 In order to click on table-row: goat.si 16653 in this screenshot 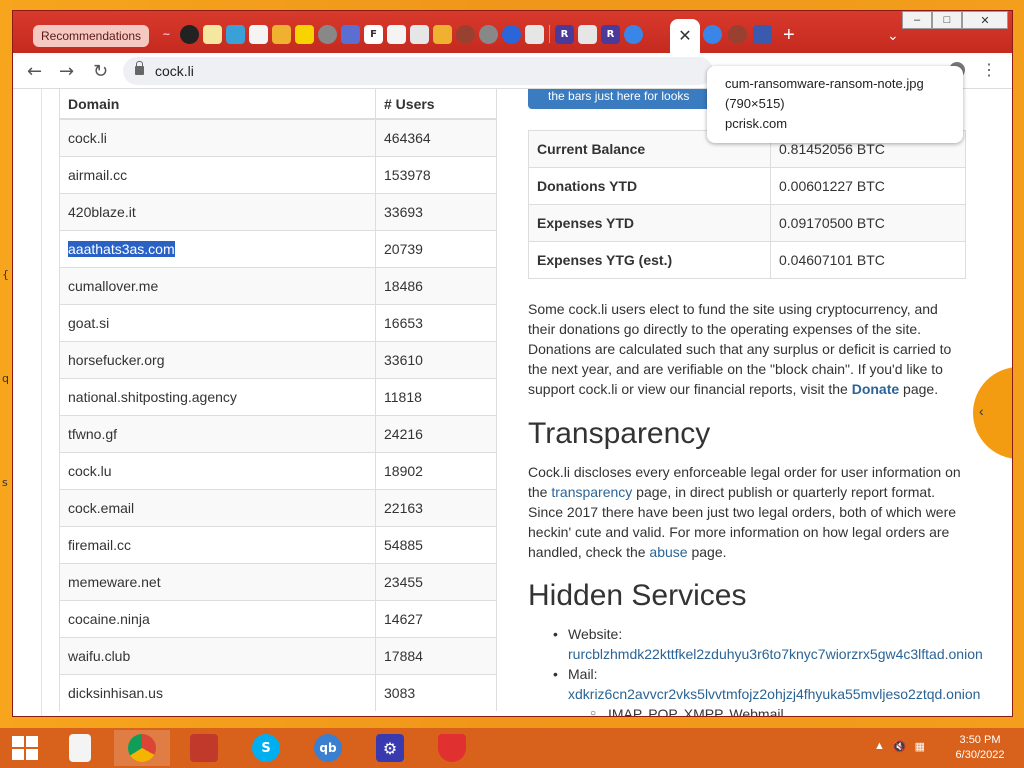, I will do `click(278, 322)`.